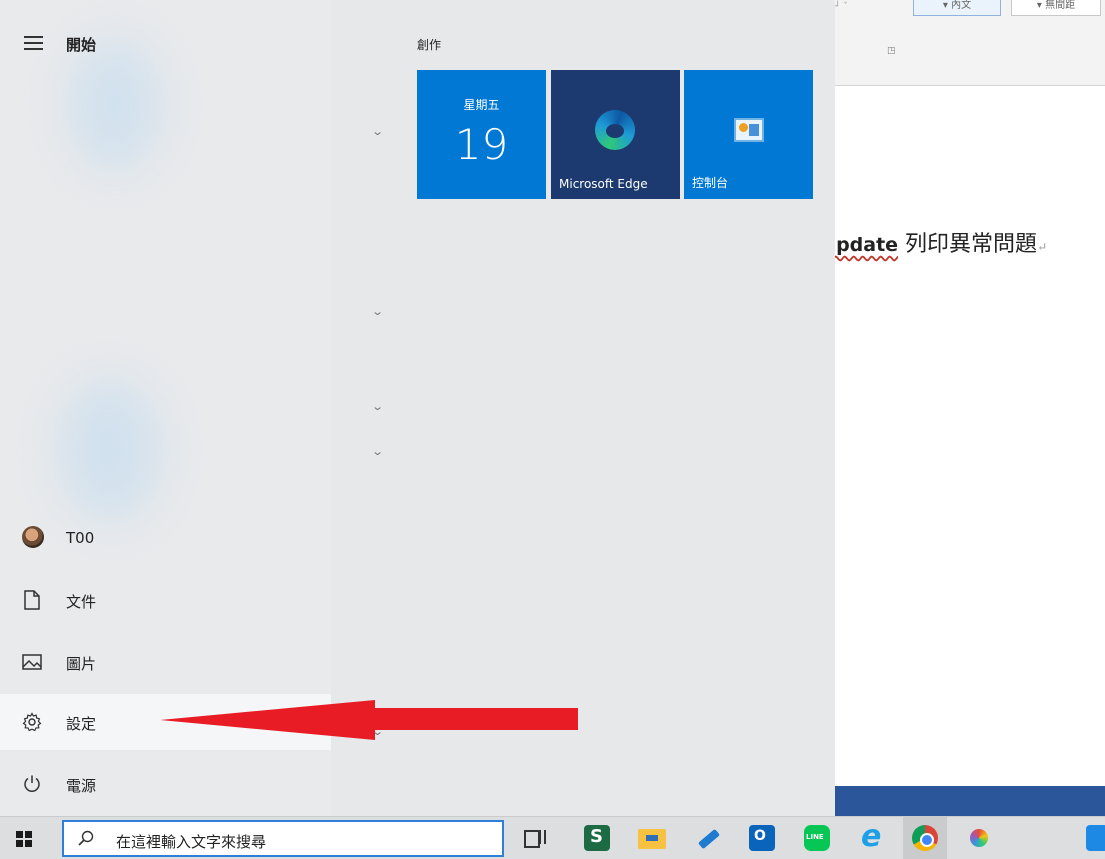 This screenshot has width=1105, height=859. Describe the element at coordinates (481, 105) in the screenshot. I see `calendar-day: 星期五` at that location.